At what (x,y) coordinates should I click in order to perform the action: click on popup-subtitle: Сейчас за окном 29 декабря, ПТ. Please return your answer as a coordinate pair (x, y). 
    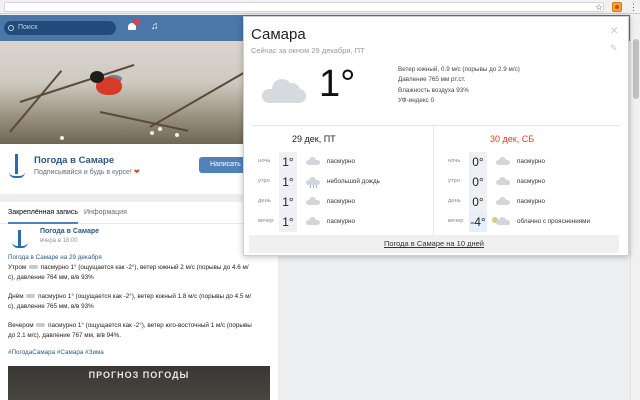
    Looking at the image, I should click on (308, 50).